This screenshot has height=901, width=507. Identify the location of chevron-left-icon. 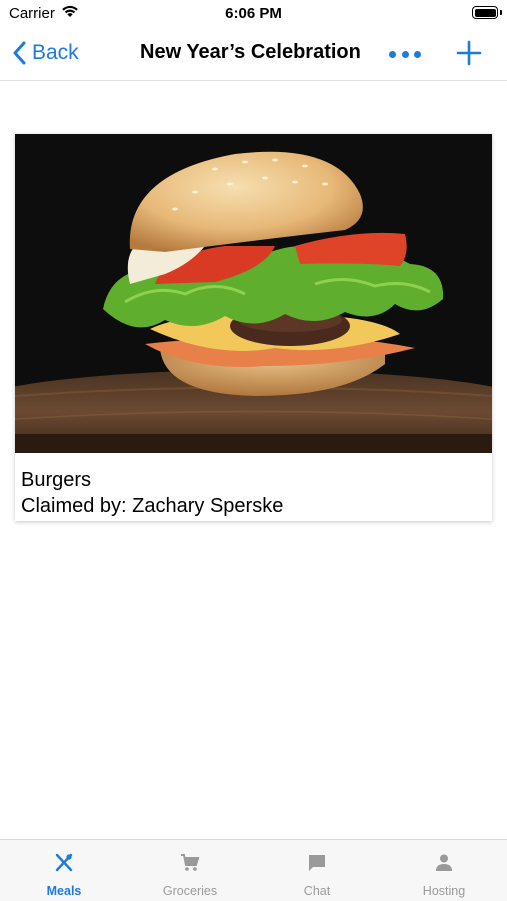
(19, 53).